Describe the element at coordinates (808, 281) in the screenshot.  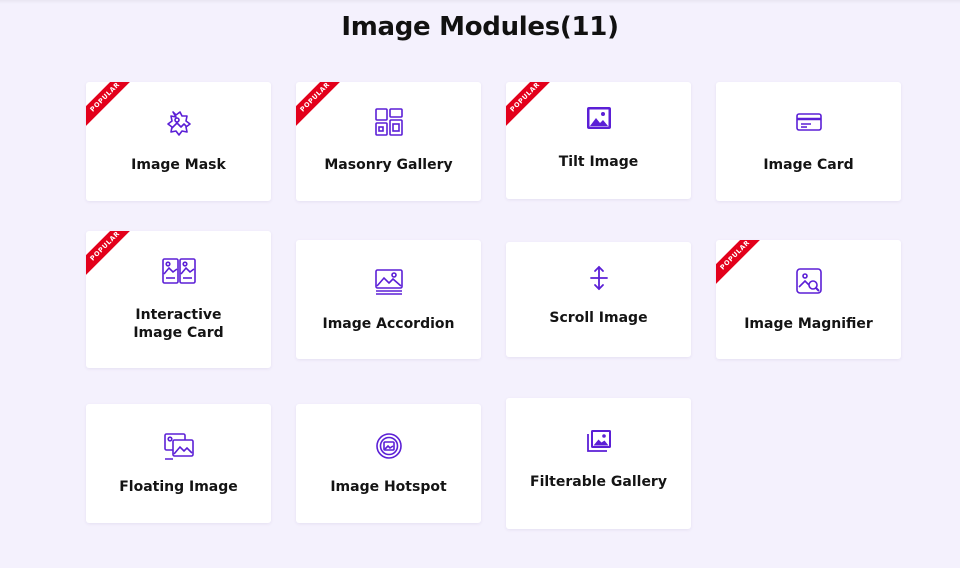
I see `image-magnifier-icon` at that location.